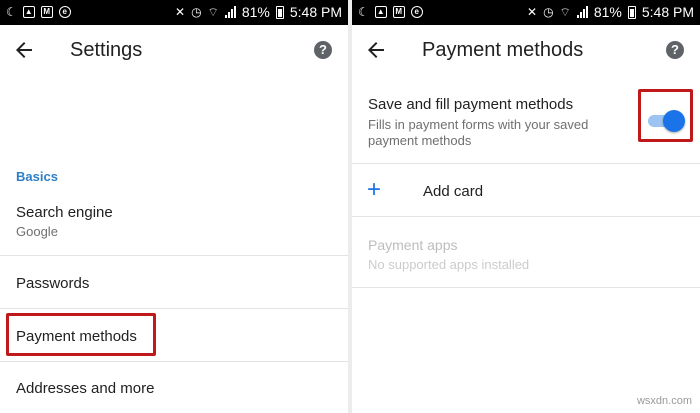 Image resolution: width=700 pixels, height=413 pixels. What do you see at coordinates (85, 388) in the screenshot?
I see `addresses-label: Addresses and more` at bounding box center [85, 388].